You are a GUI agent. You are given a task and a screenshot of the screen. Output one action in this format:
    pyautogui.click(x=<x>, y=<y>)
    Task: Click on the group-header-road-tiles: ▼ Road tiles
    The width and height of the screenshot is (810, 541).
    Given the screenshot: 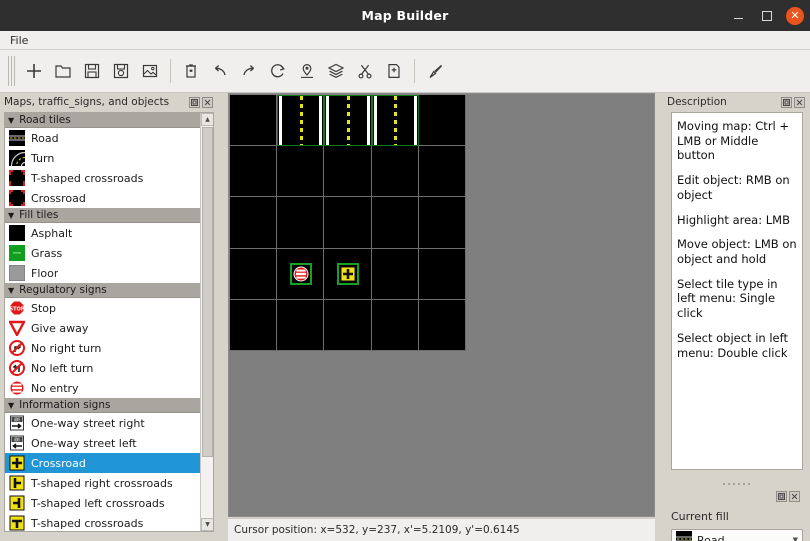 What is the action you would take?
    pyautogui.click(x=102, y=120)
    